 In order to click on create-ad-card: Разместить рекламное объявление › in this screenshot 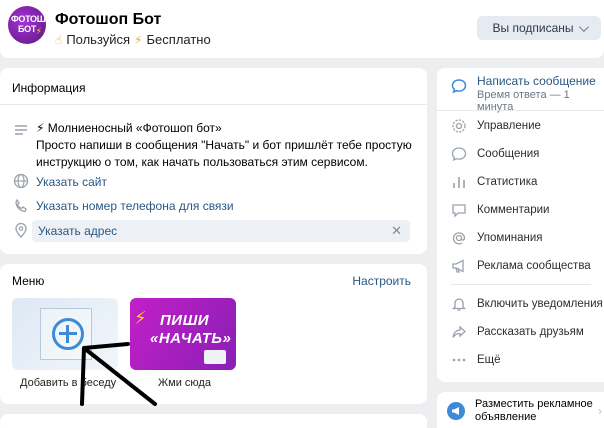, I will do `click(520, 410)`.